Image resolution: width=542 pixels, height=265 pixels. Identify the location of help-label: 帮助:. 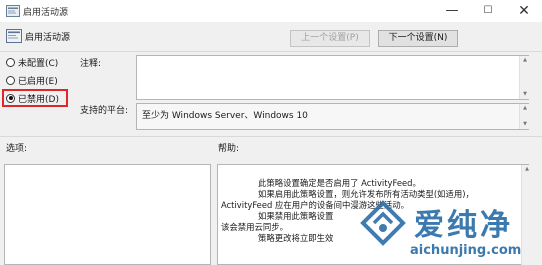
(229, 149).